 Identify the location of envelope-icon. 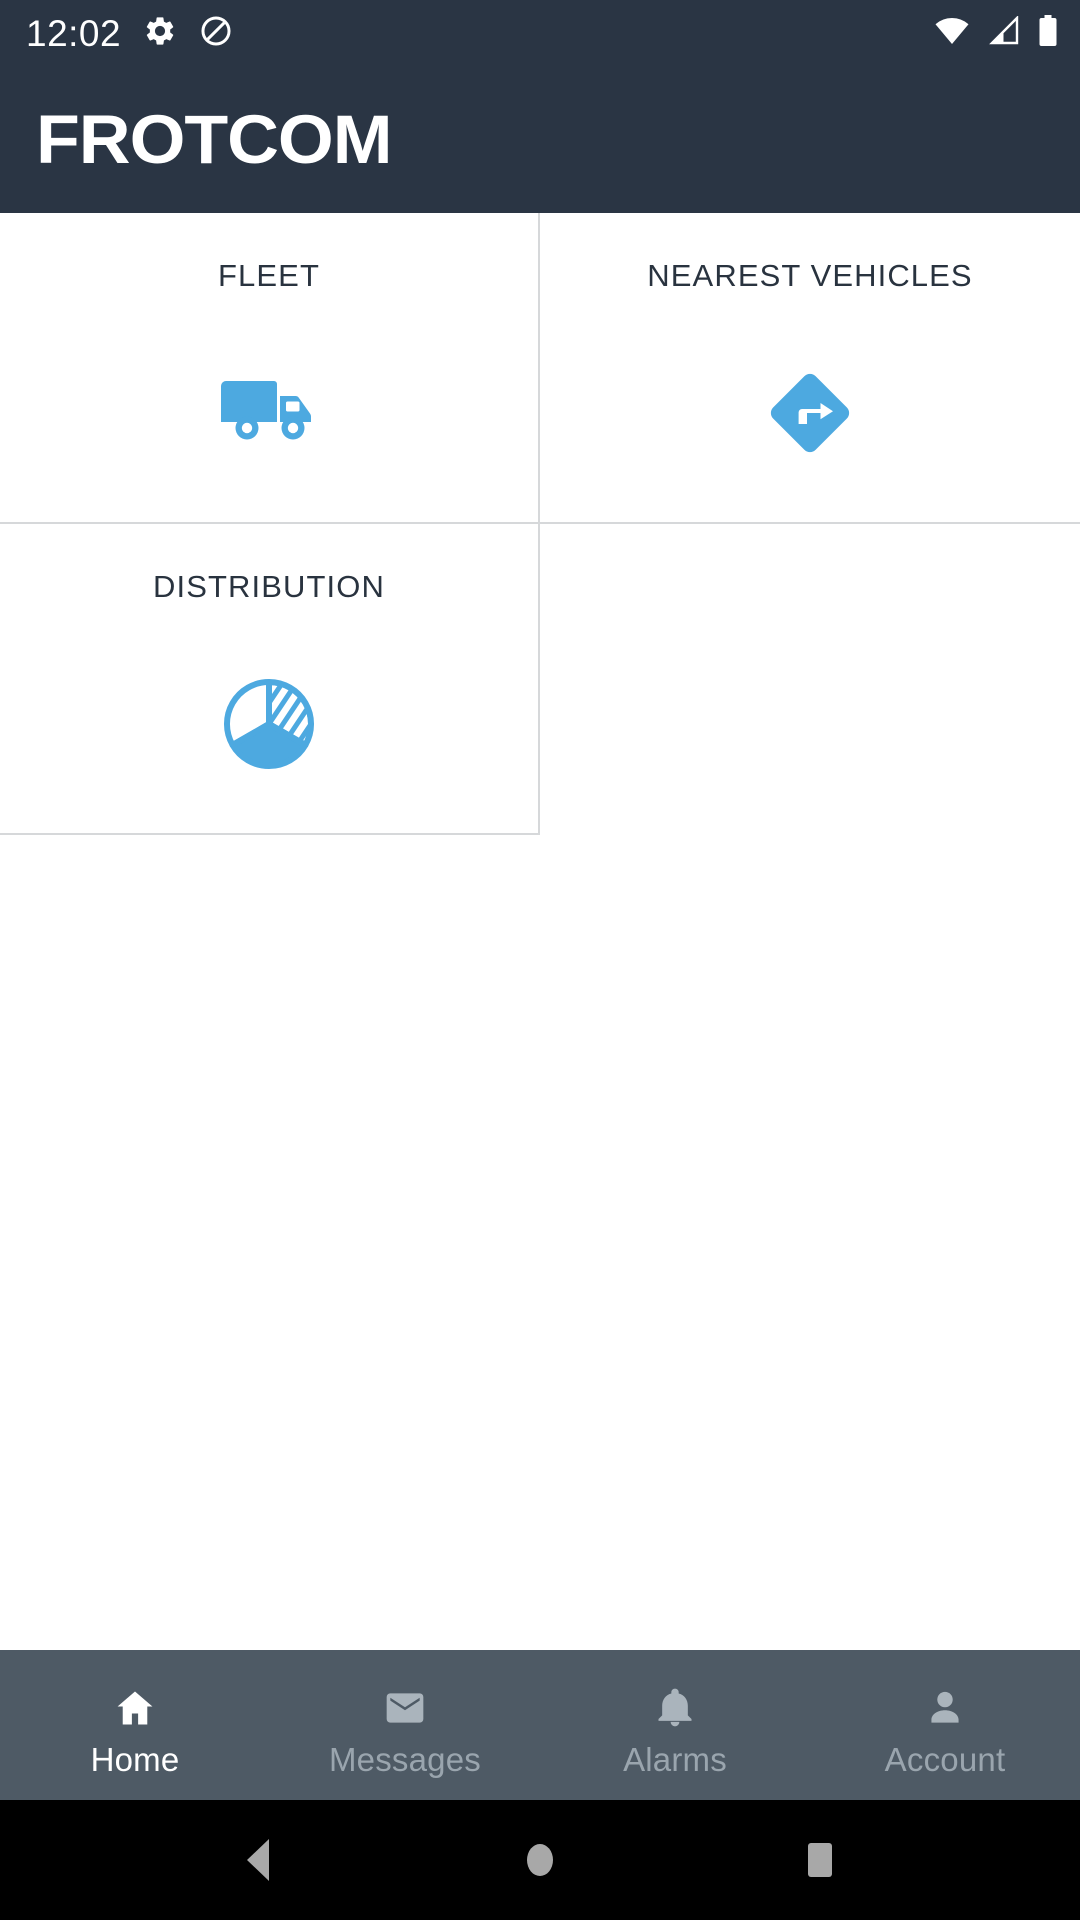
(405, 1708).